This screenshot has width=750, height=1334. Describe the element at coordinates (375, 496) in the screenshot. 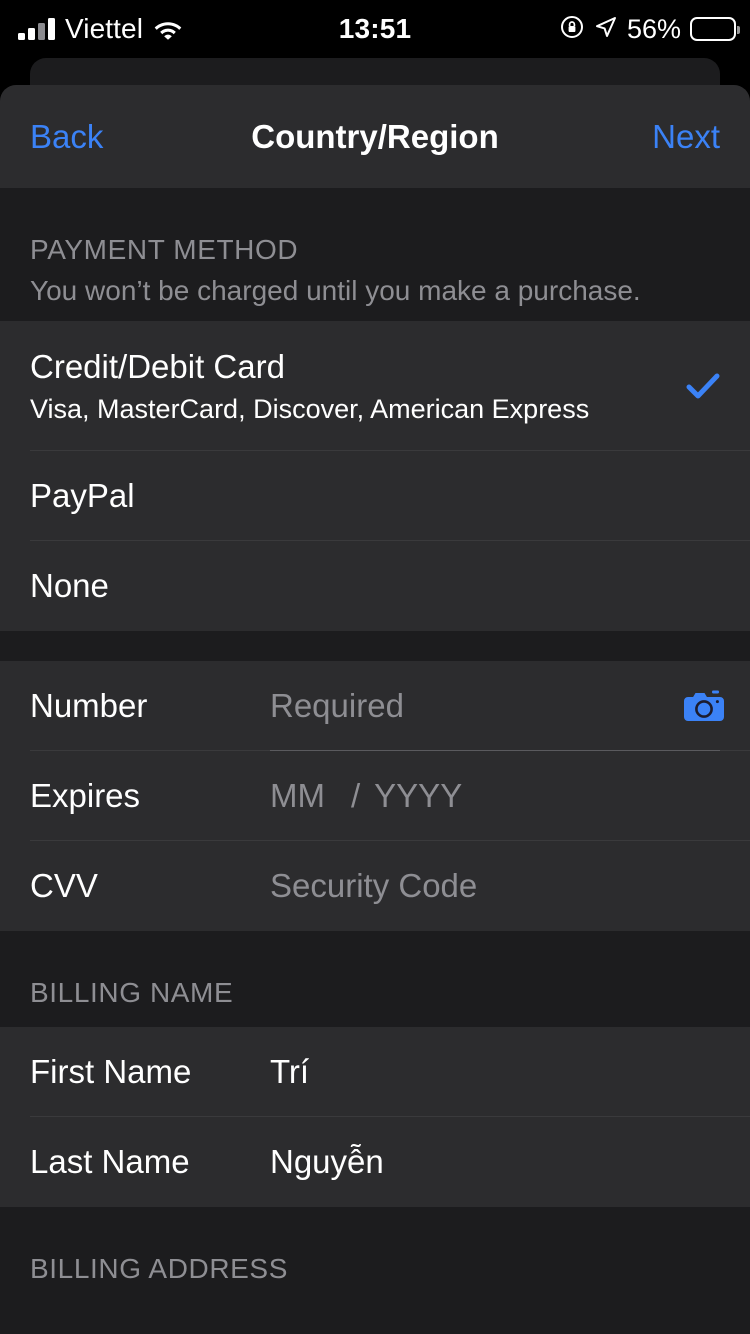

I see `payment-option-paypal: PayPal` at that location.